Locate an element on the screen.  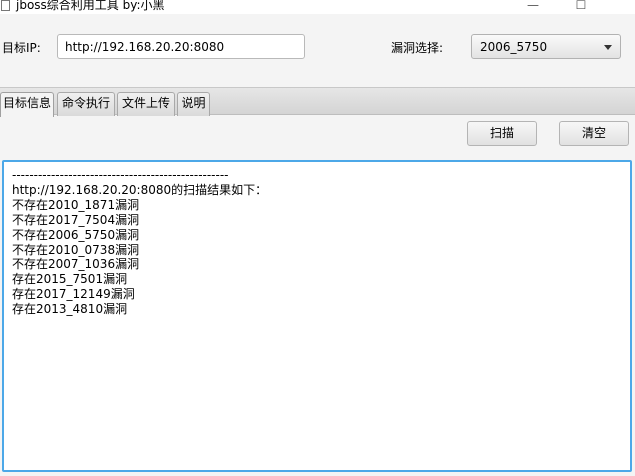
window-title: jboss综合利用工具 by:小黑 is located at coordinates (90, 6).